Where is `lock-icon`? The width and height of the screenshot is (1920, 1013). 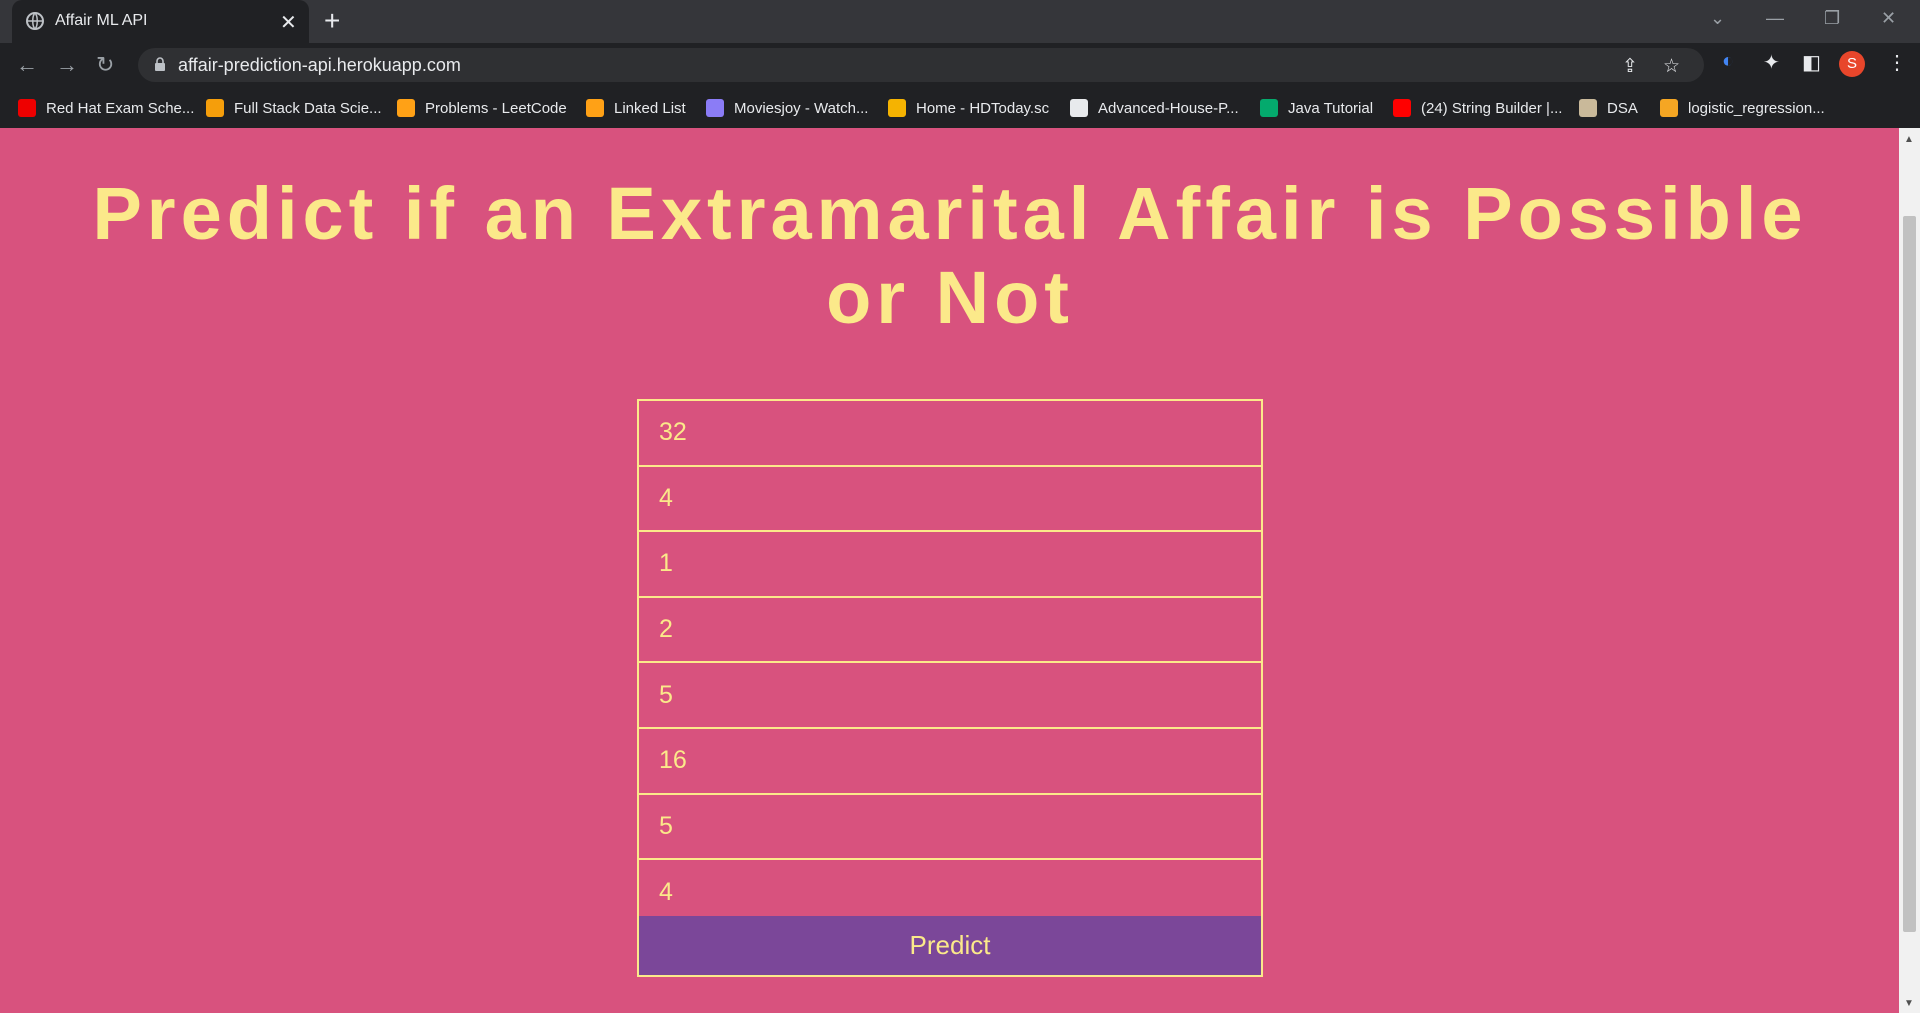 lock-icon is located at coordinates (160, 64).